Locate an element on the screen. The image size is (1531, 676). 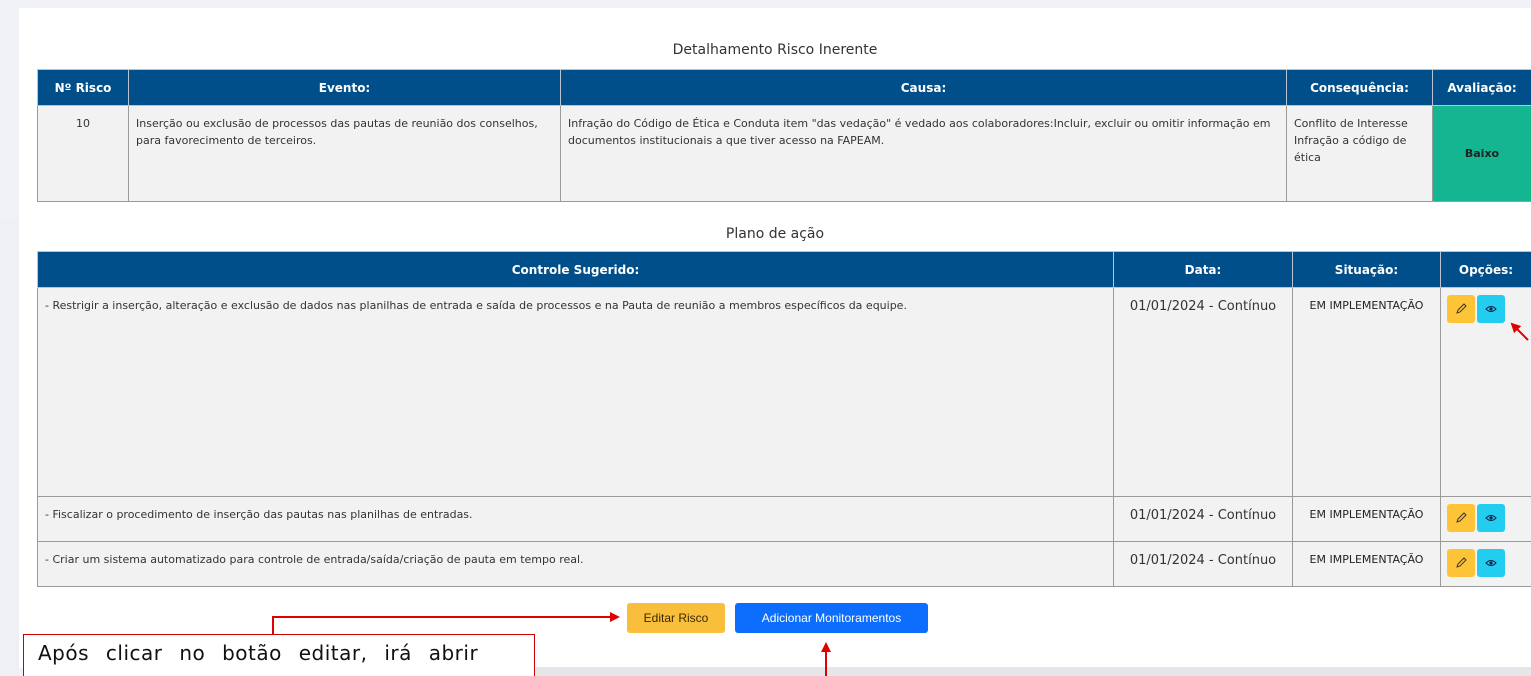
header-numero-risco: Nº Risco is located at coordinates (83, 87).